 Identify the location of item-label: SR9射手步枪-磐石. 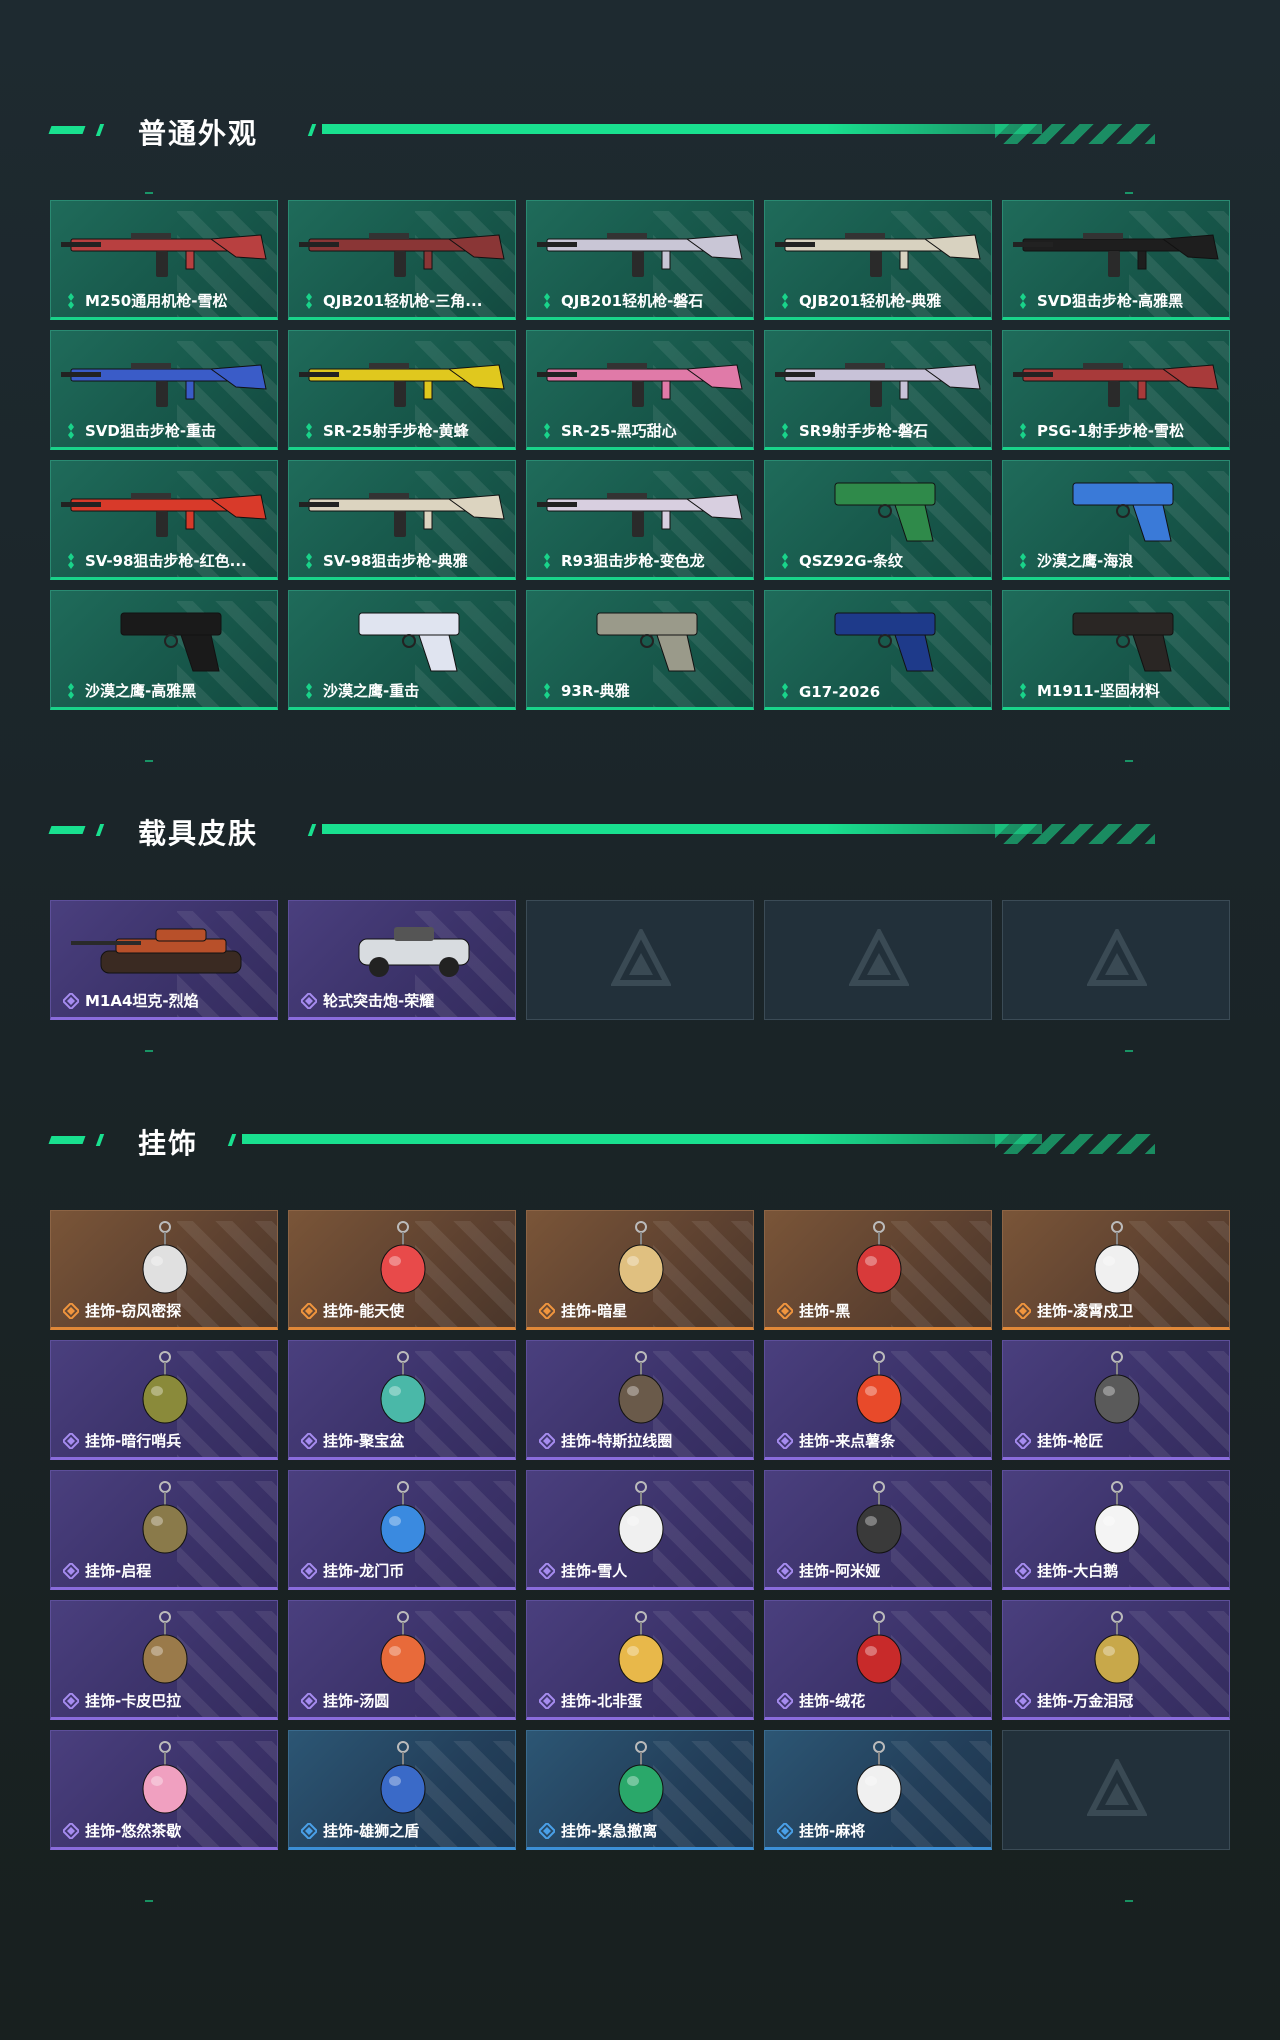
(864, 431).